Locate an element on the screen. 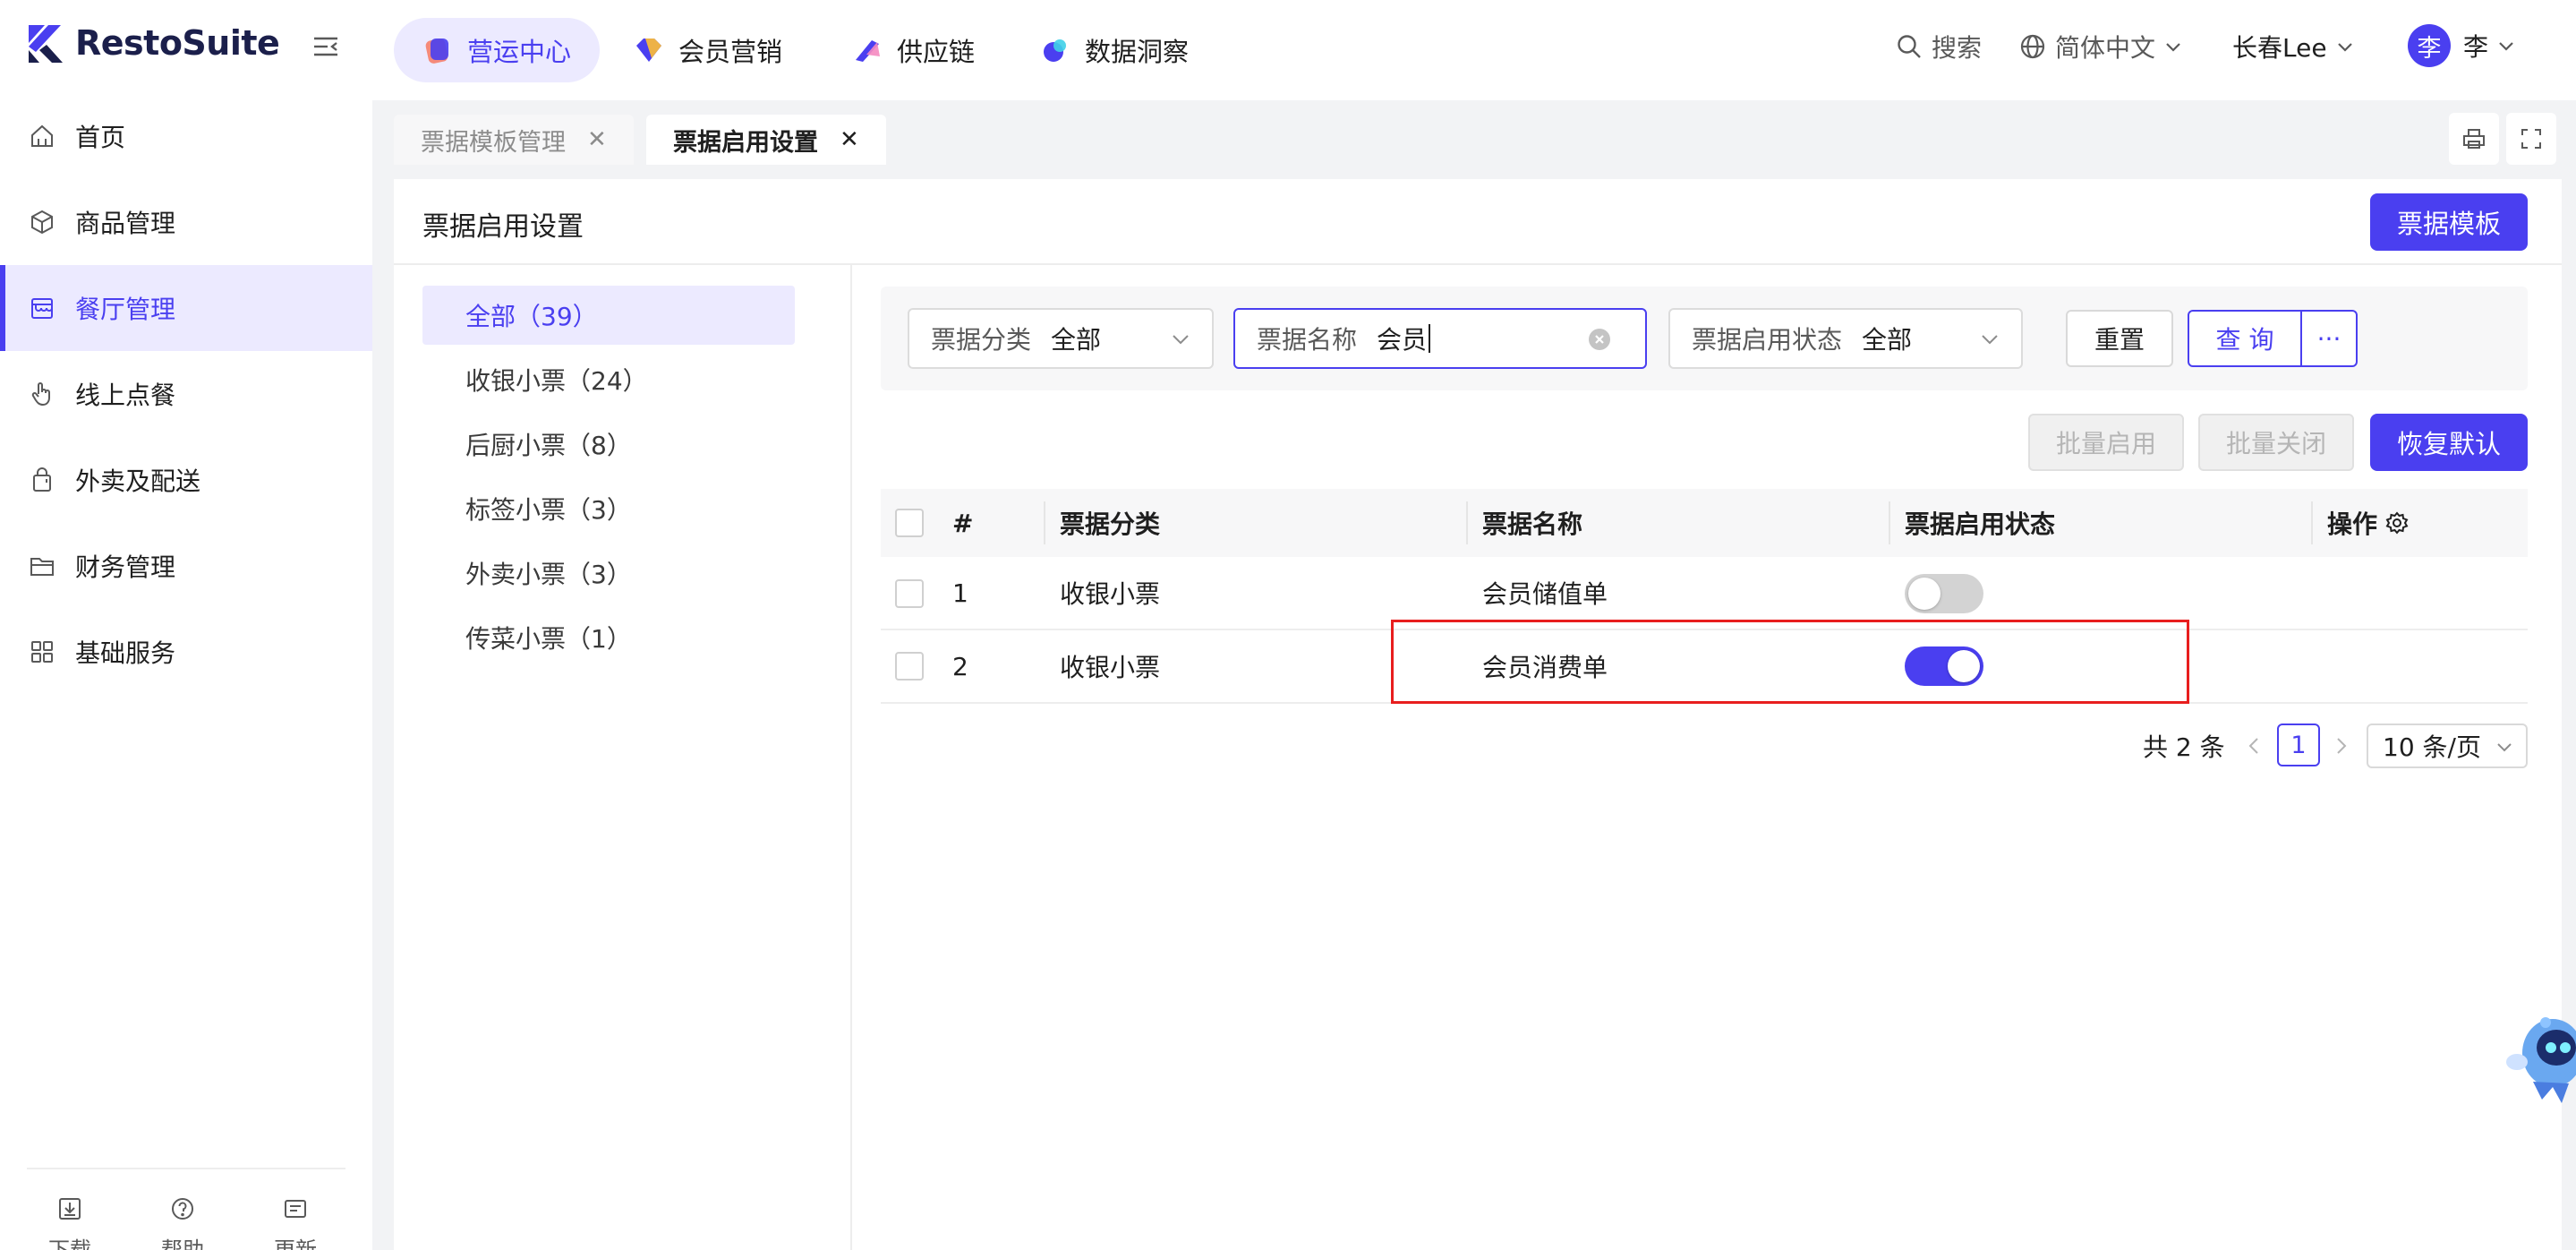 This screenshot has height=1250, width=2576. column-header-category: 票据分类 is located at coordinates (1110, 524).